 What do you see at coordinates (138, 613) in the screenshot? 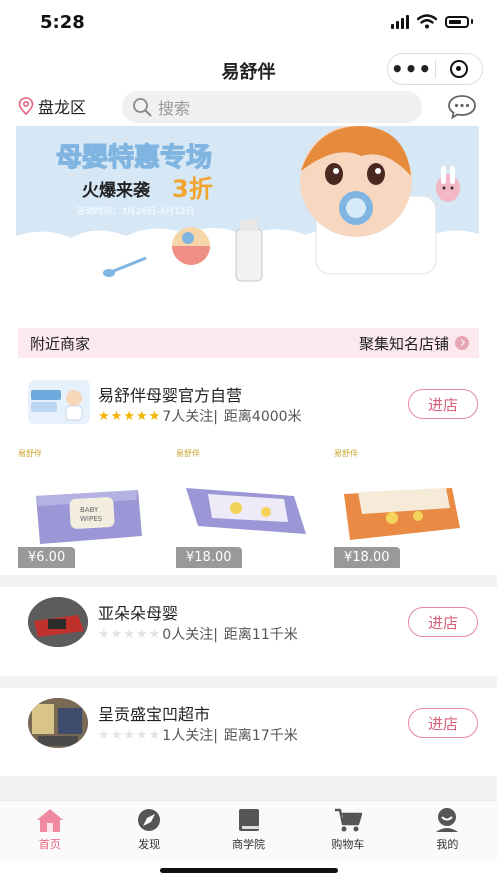
I see `store-name: 亚朵朵母婴` at bounding box center [138, 613].